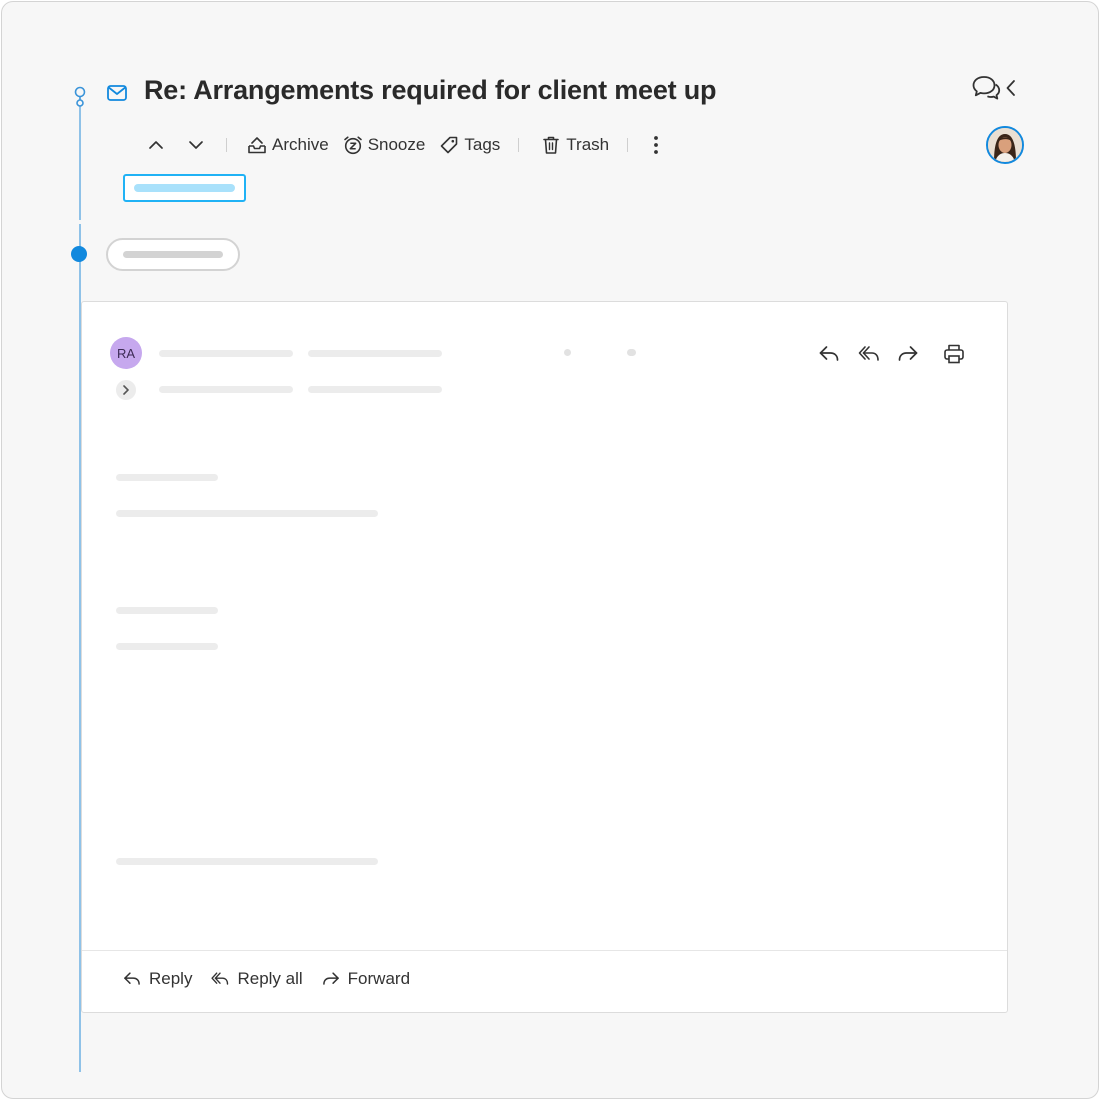 This screenshot has width=1100, height=1100. What do you see at coordinates (954, 354) in the screenshot?
I see `print-icon` at bounding box center [954, 354].